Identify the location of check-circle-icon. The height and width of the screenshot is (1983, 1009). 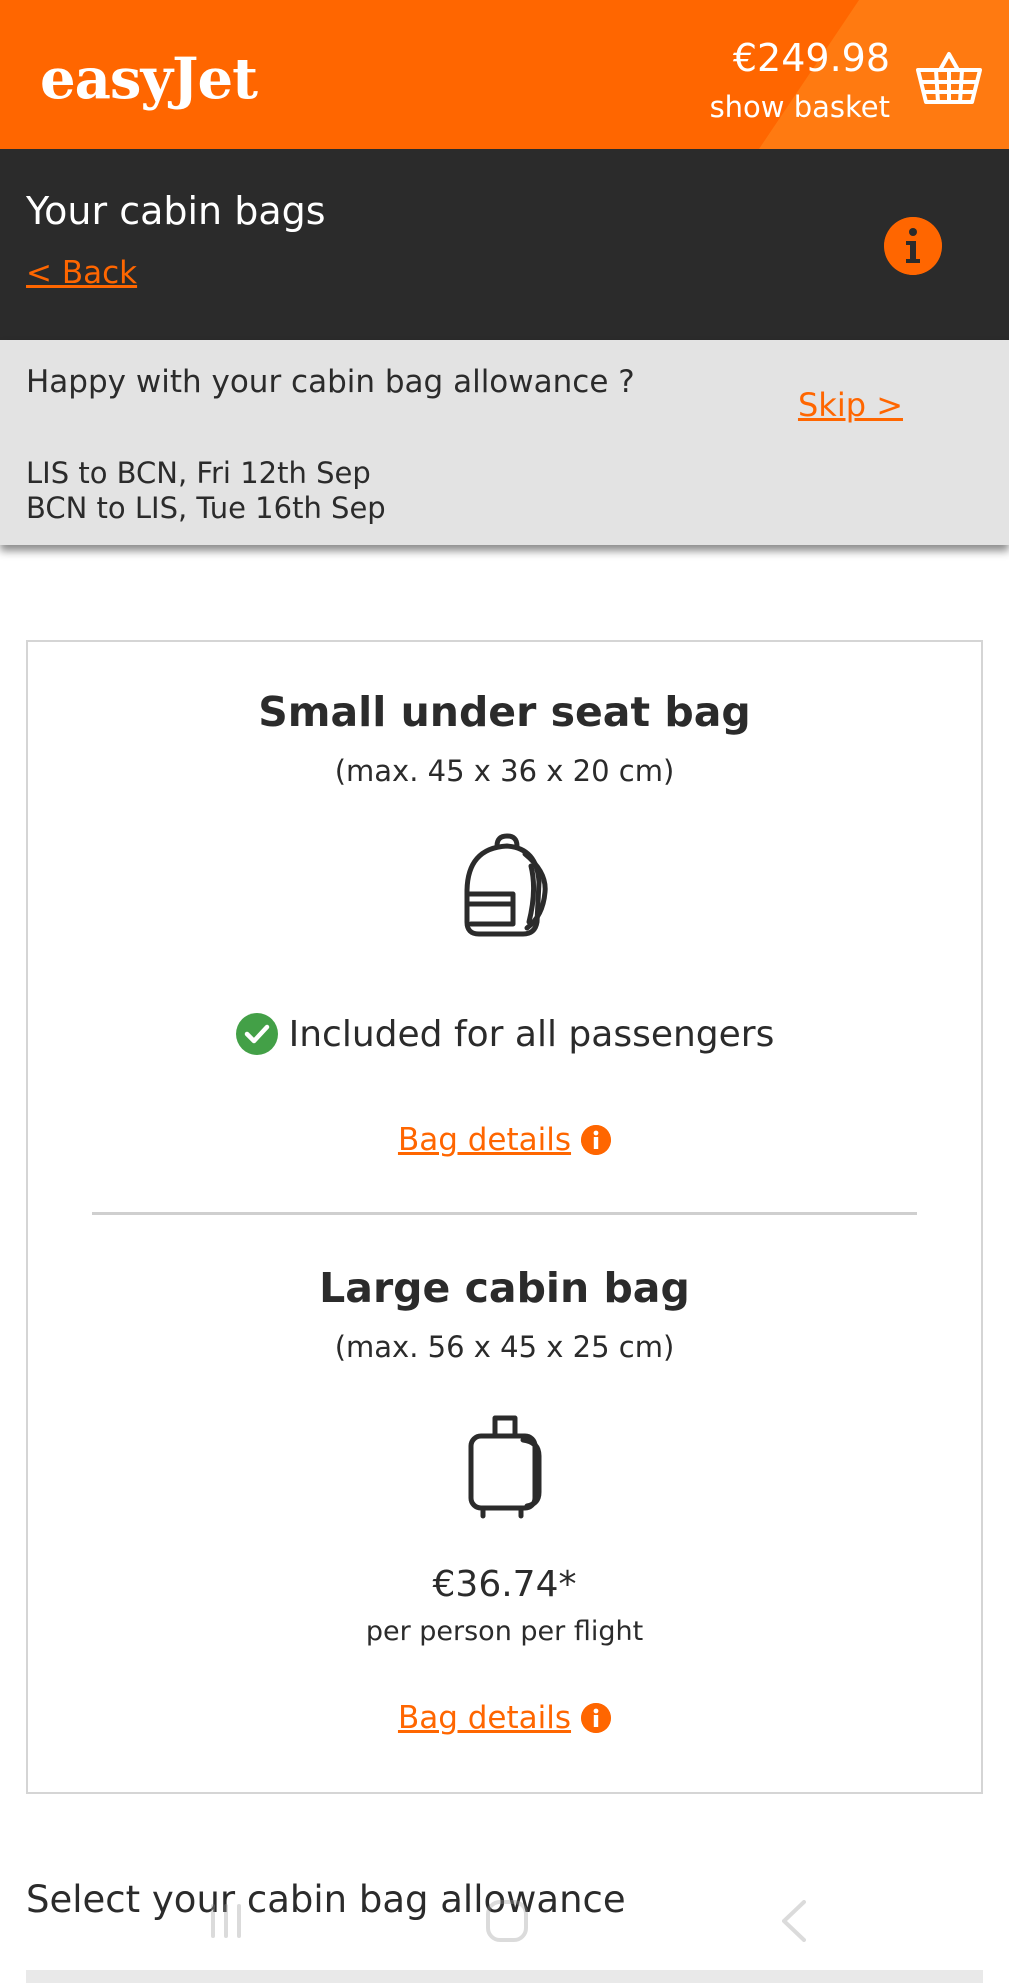
(256, 1034).